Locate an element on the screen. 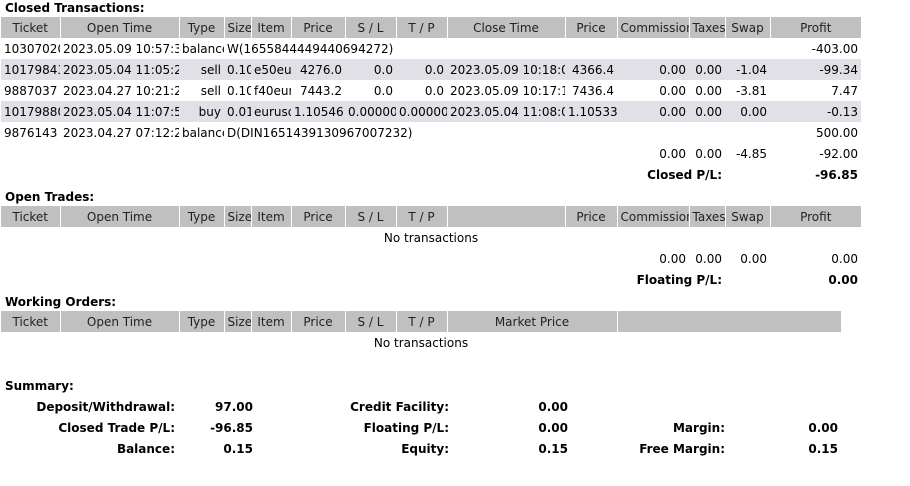  deposit-withdrawal-value: 97.00 is located at coordinates (234, 407).